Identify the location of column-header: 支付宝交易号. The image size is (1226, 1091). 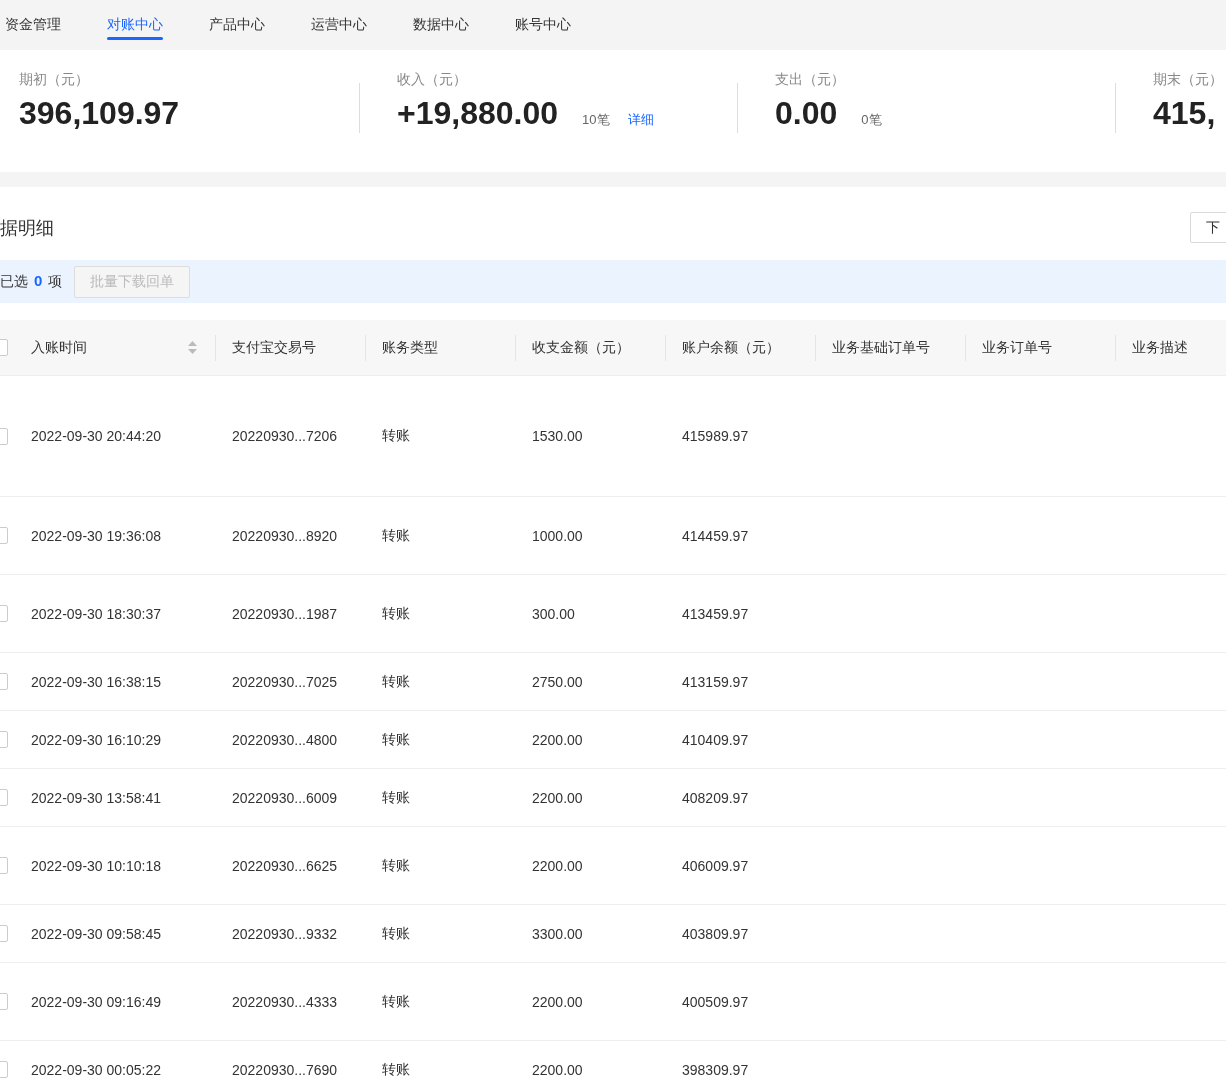
(274, 347).